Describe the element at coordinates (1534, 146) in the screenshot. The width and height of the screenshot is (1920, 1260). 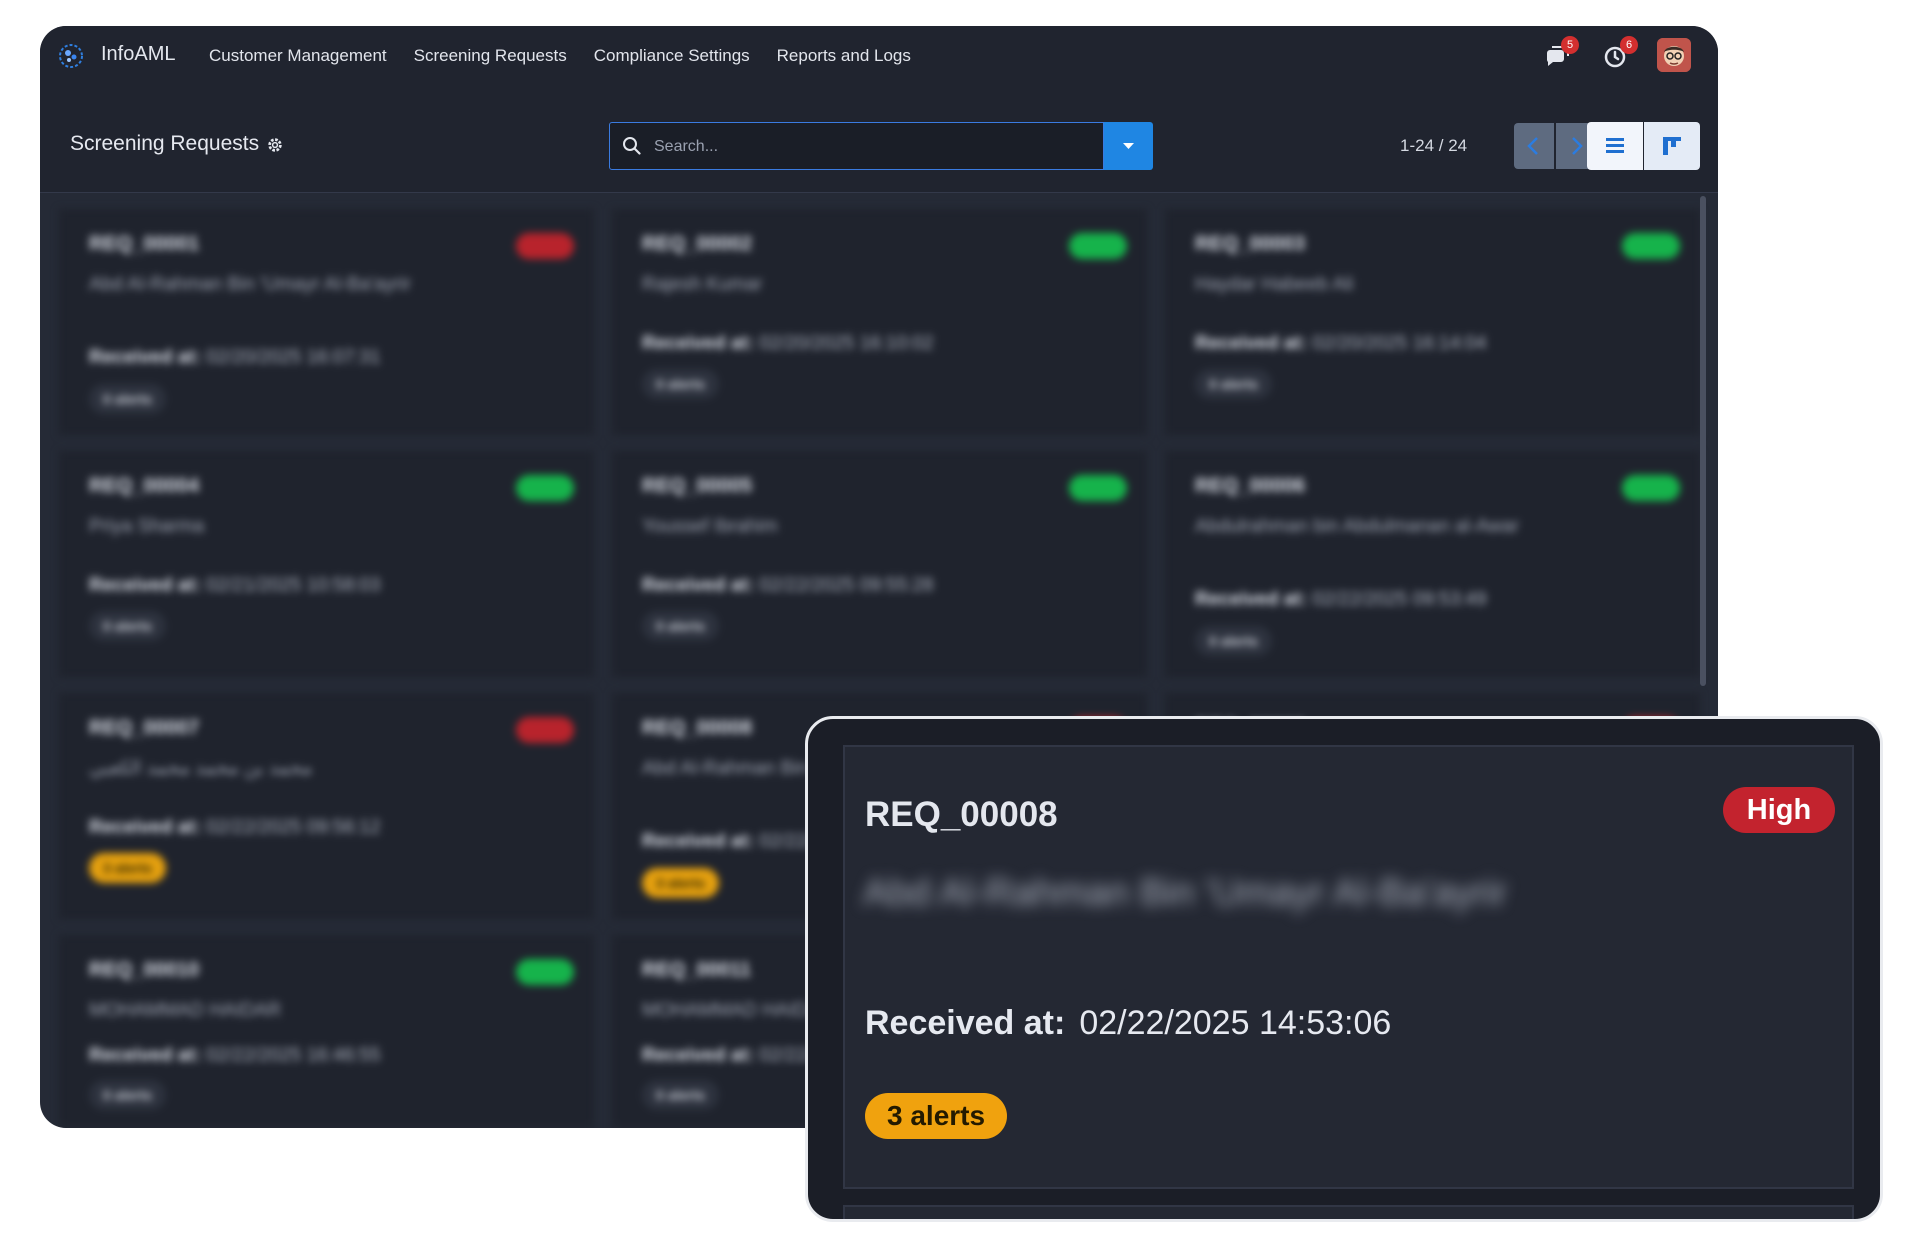
I see `pager-previous-button` at that location.